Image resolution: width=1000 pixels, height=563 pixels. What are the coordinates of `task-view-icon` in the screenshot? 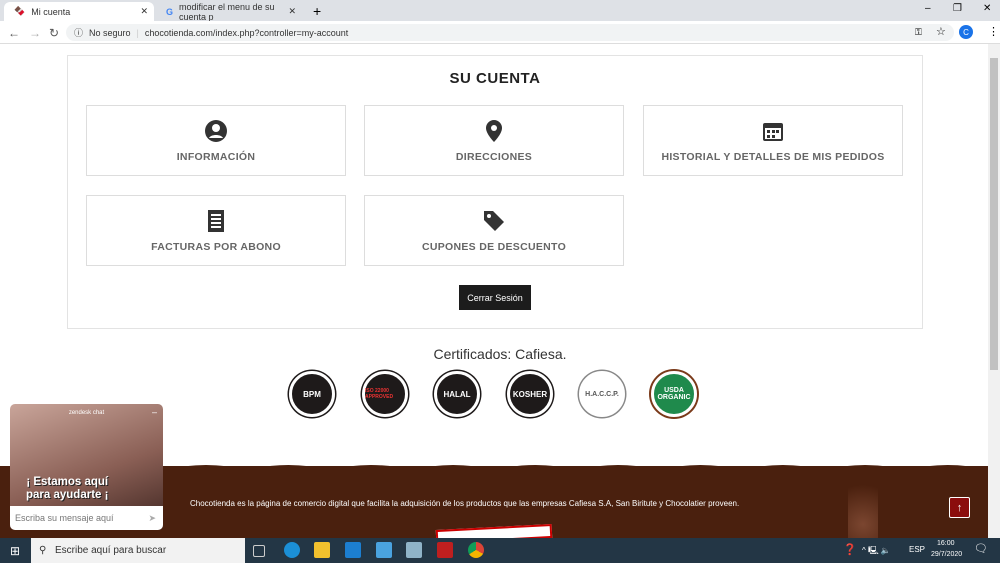 It's located at (259, 551).